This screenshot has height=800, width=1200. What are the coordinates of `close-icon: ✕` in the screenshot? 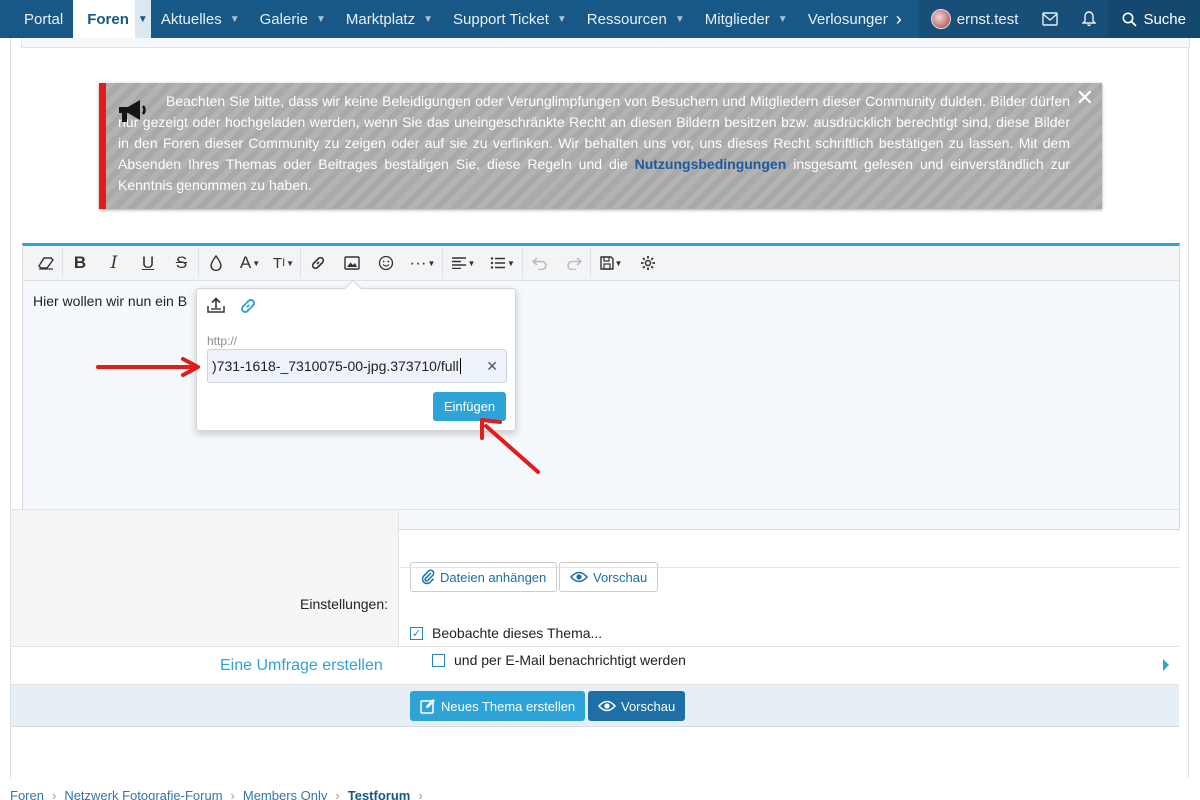 It's located at (1085, 98).